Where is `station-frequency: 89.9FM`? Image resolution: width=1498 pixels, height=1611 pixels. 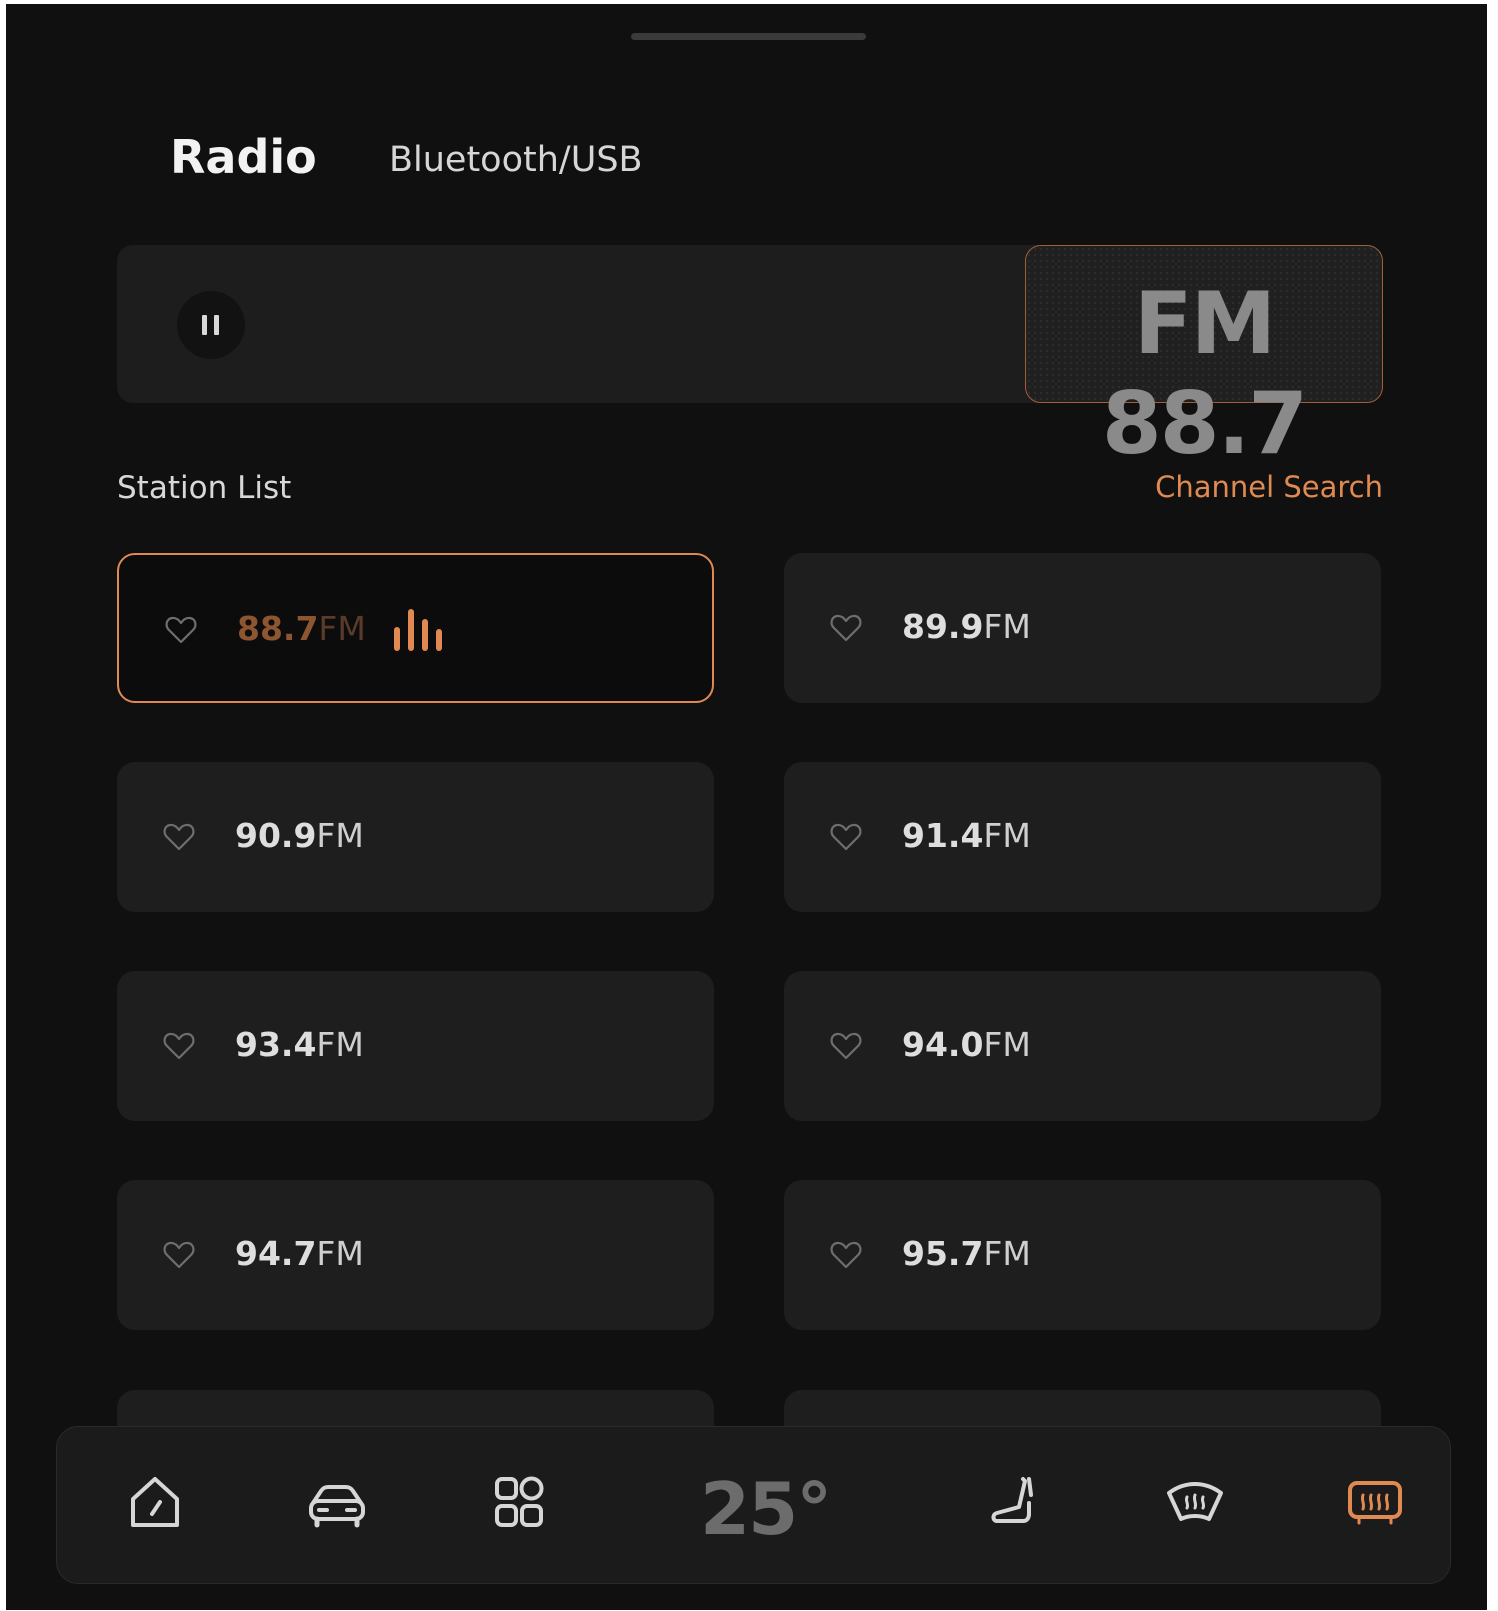 station-frequency: 89.9FM is located at coordinates (966, 626).